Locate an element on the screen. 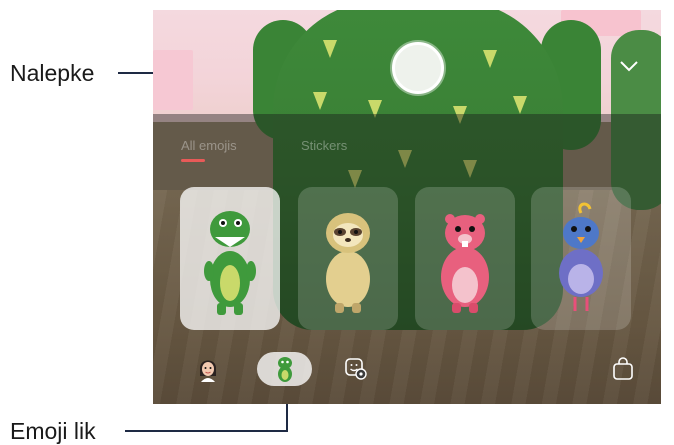  emoji-character-callout-label: Emoji lik is located at coordinates (53, 431).